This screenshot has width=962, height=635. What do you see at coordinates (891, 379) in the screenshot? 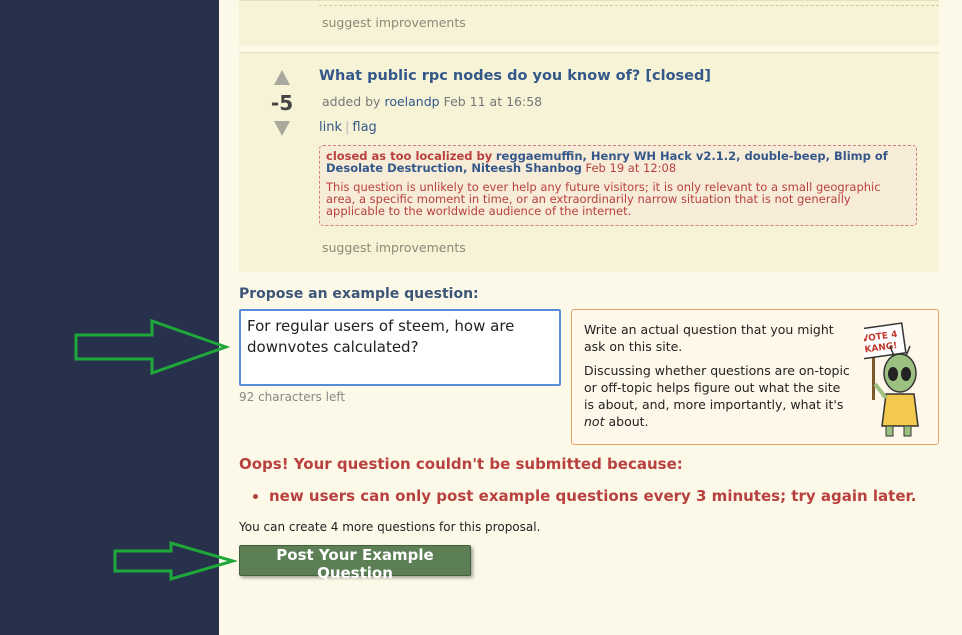
I see `alien-mascot-icon: VOTE 4 KANG!` at bounding box center [891, 379].